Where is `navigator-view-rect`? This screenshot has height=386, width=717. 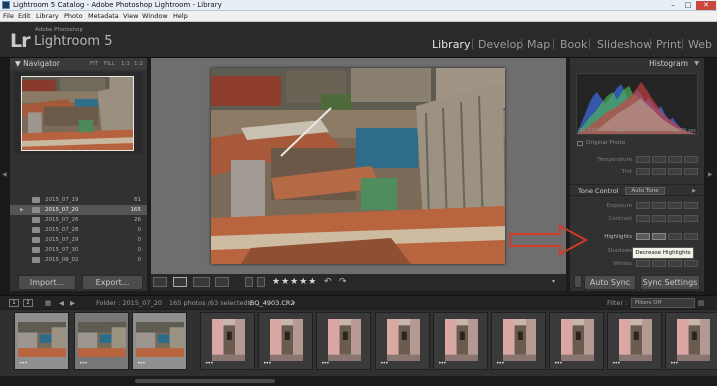
navigator-view-rect is located at coordinates (77, 113).